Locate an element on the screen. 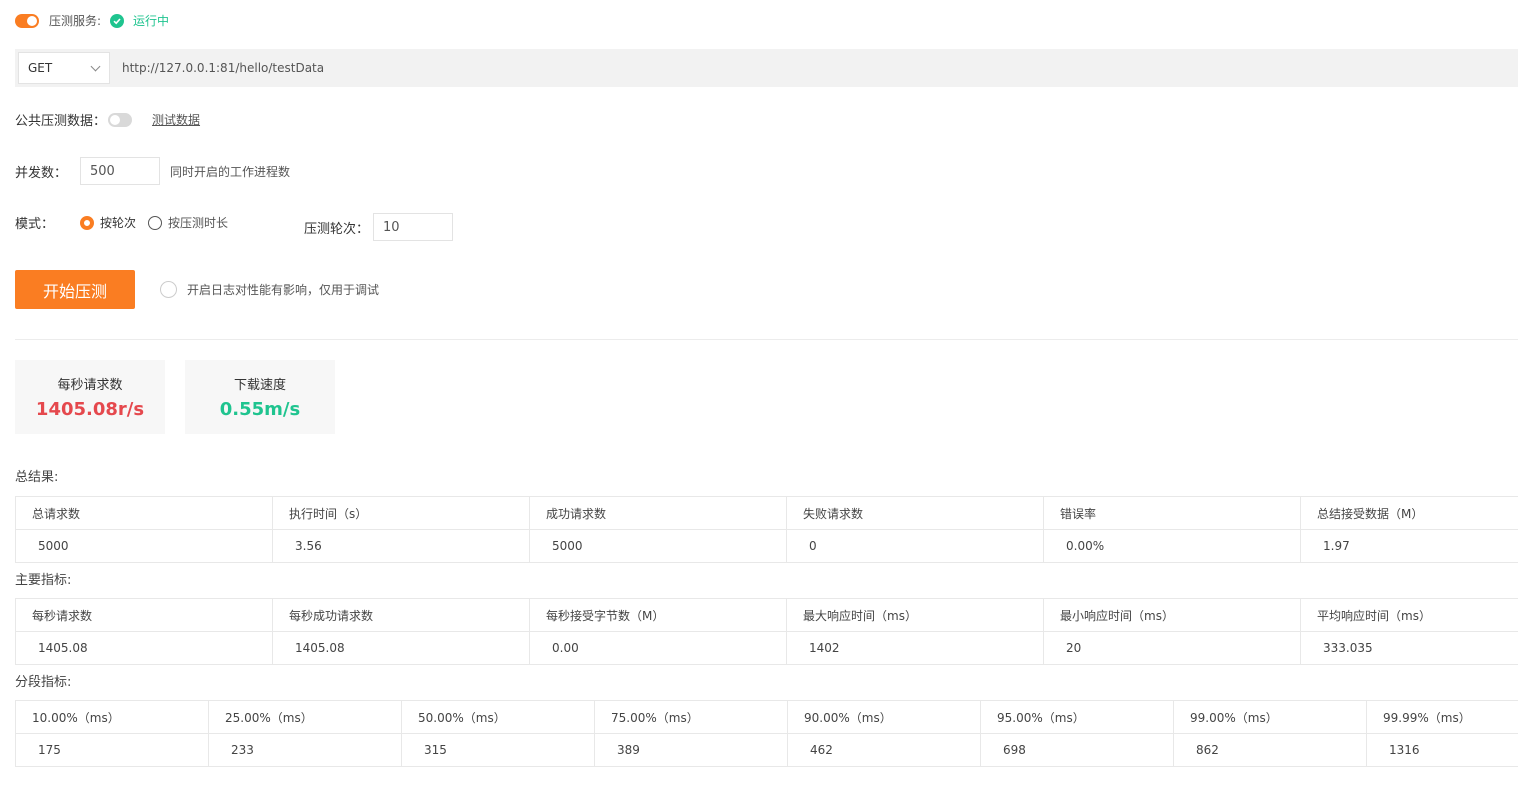 The width and height of the screenshot is (1518, 802). method-value: GET is located at coordinates (40, 68).